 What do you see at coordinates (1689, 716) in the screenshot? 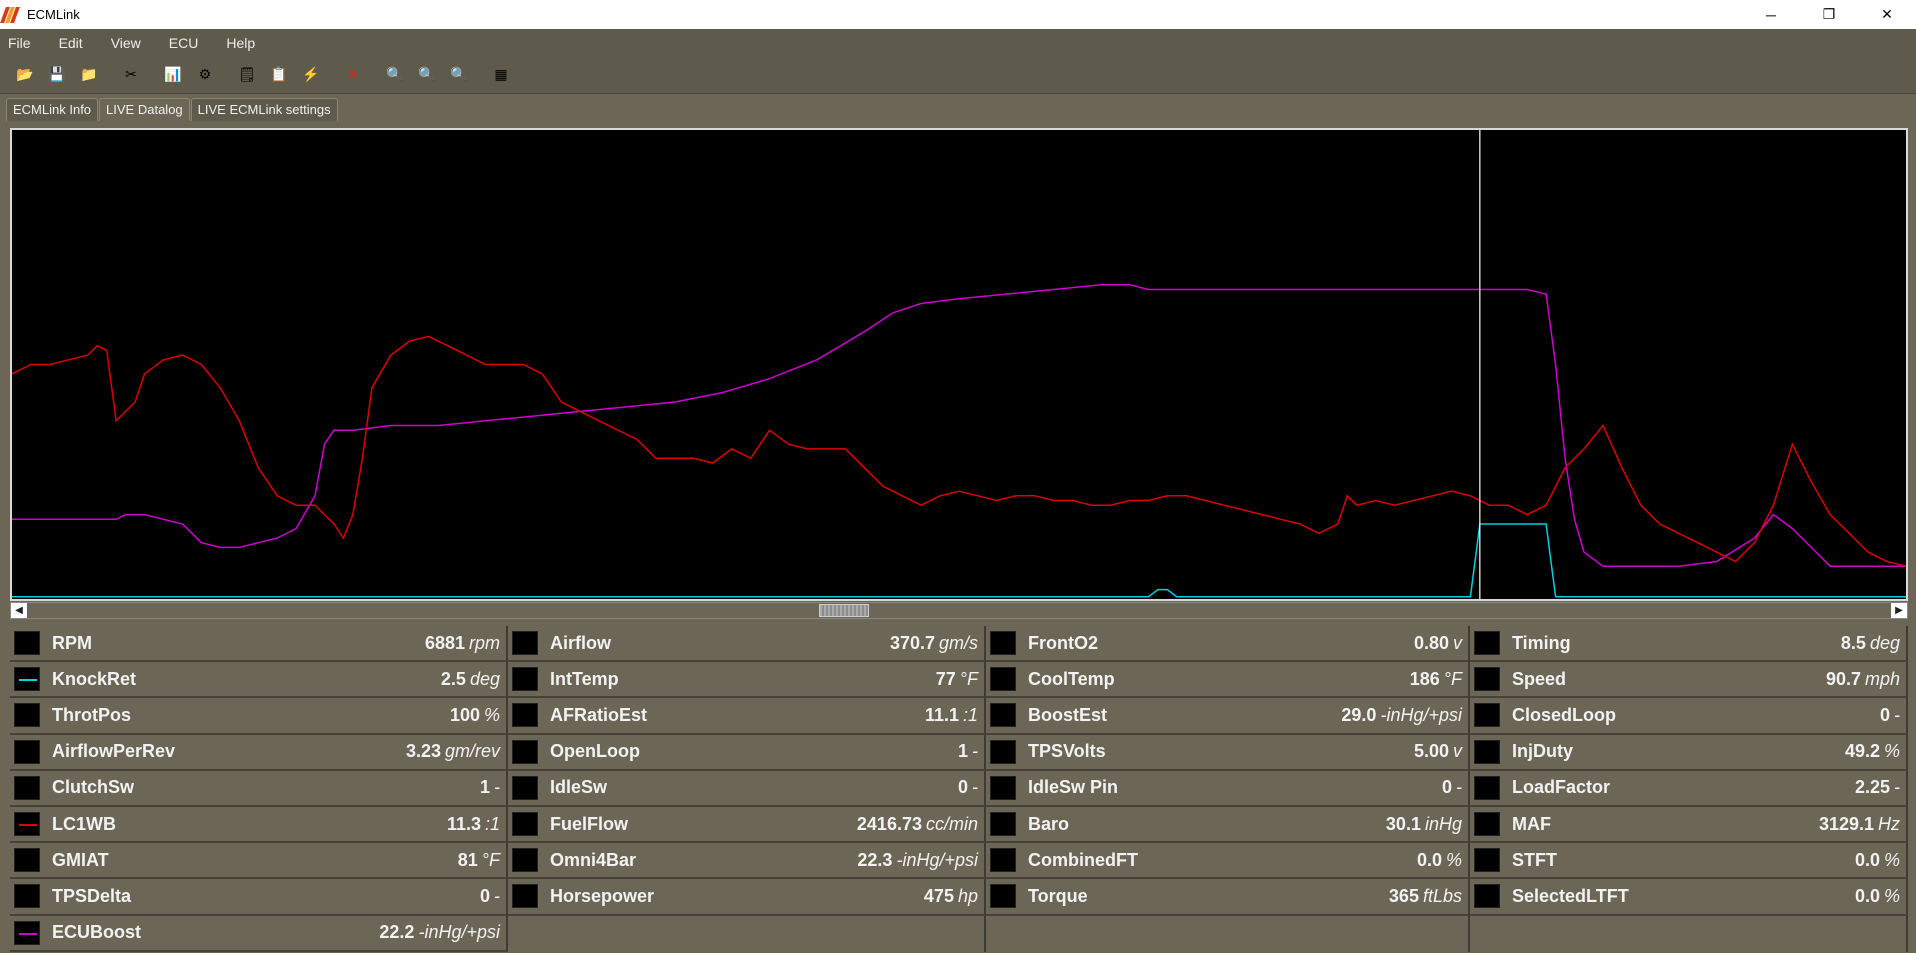
I see `param-closedloop: ClosedLoop 0-` at bounding box center [1689, 716].